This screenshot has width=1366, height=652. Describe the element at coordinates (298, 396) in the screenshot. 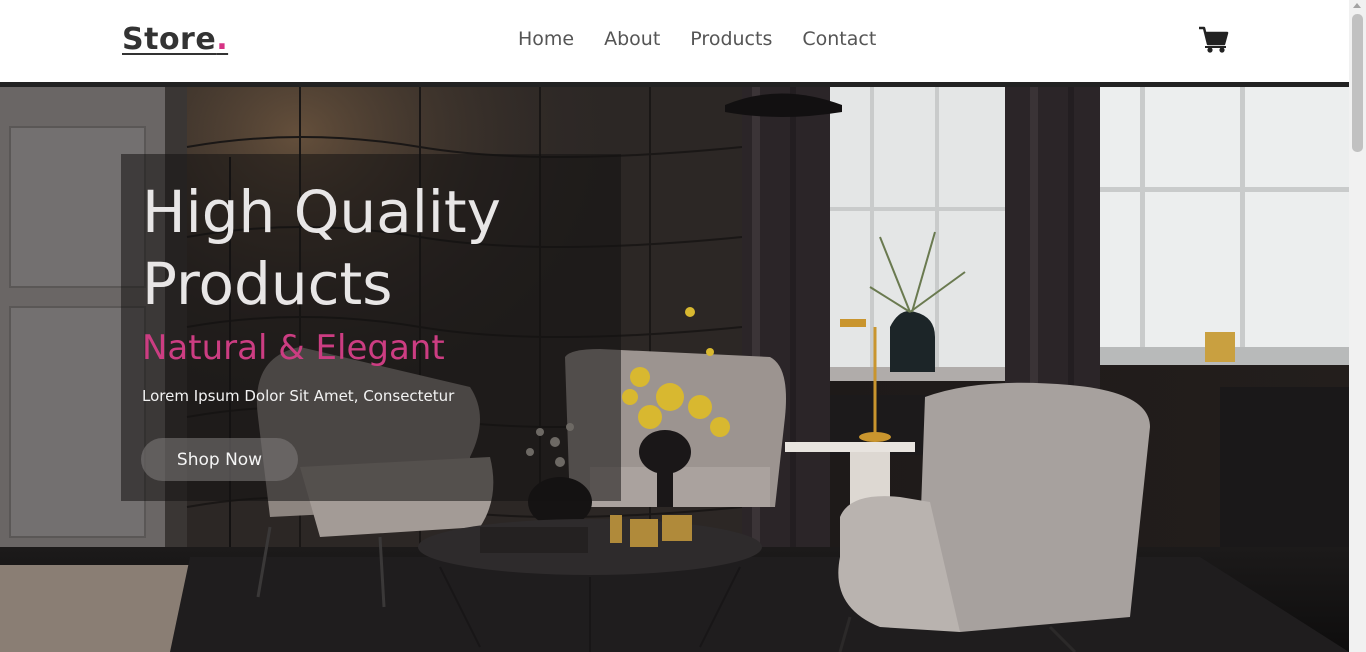

I see `hero-text: Lorem Ipsum Dolor Sit Amet, Consectetur` at that location.